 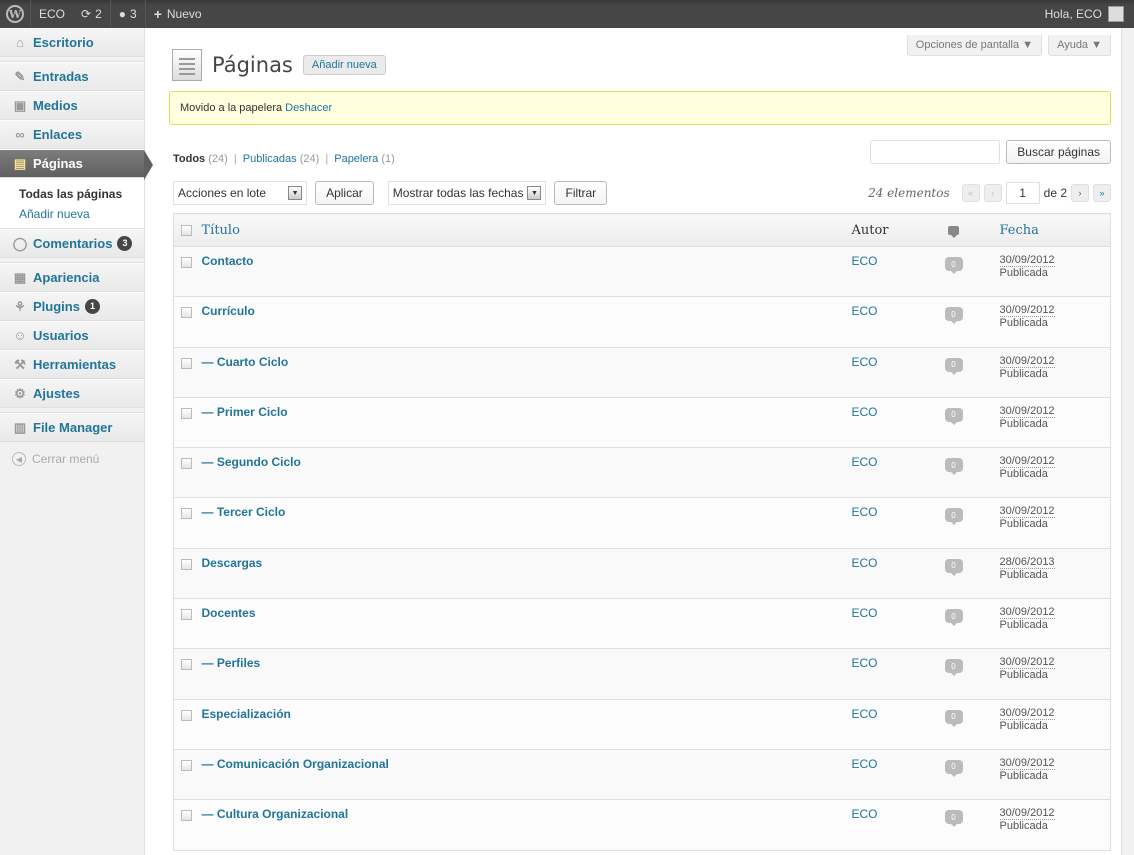 What do you see at coordinates (72, 42) in the screenshot?
I see `menu-item-escritorio: ⌂ Escritorio` at bounding box center [72, 42].